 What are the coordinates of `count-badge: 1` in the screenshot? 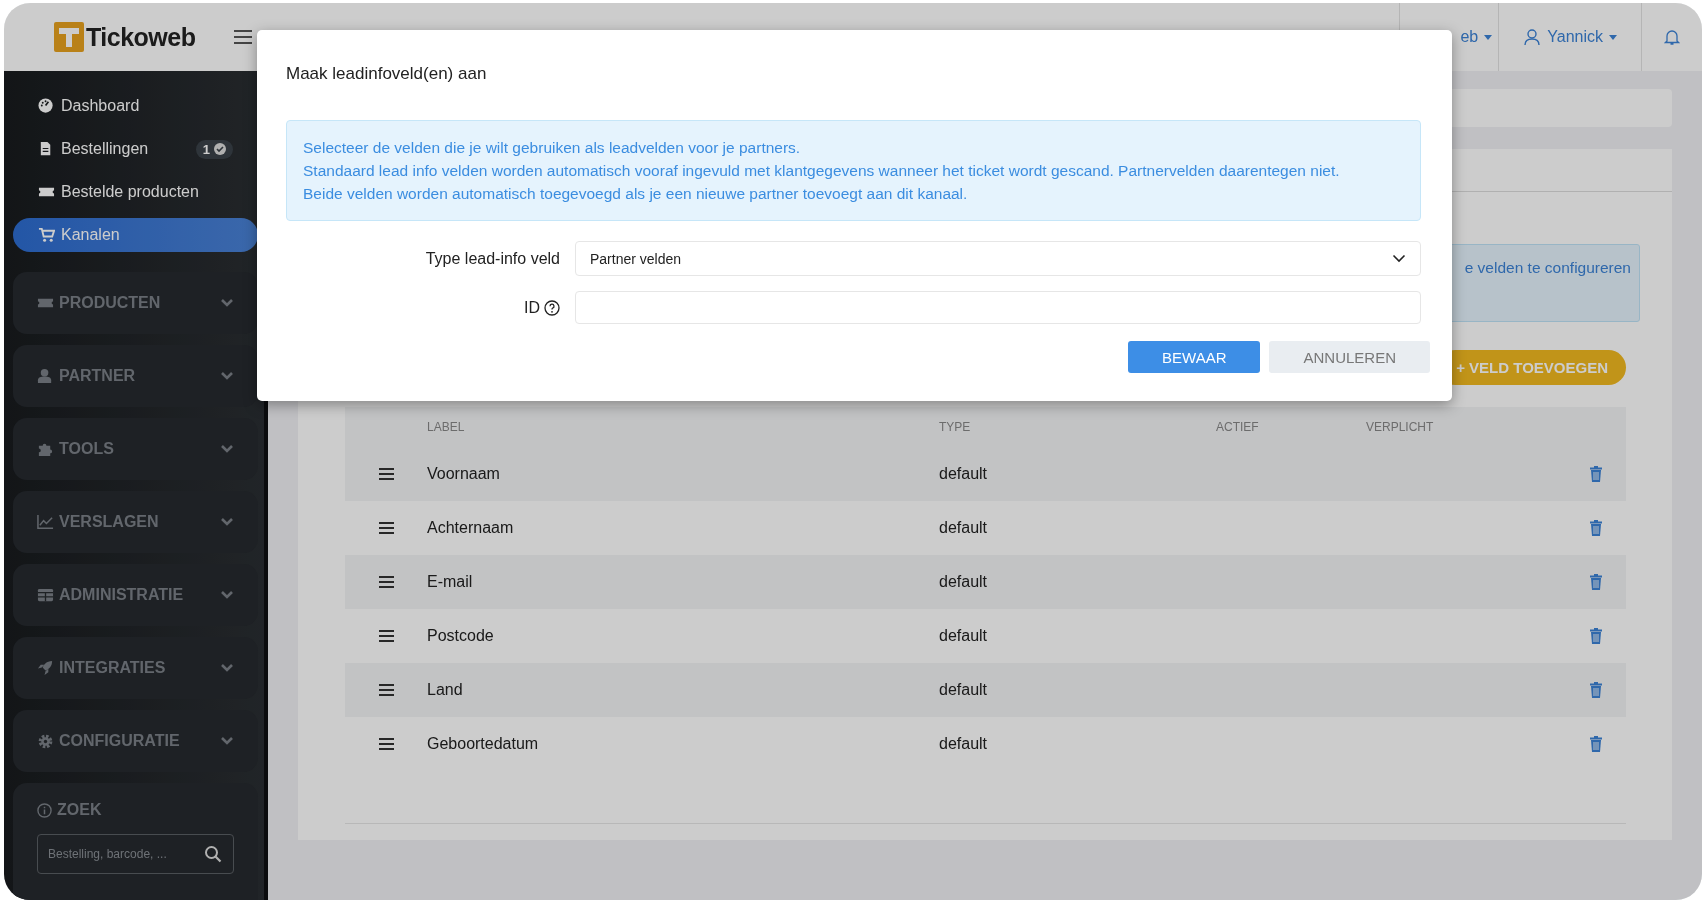 It's located at (214, 149).